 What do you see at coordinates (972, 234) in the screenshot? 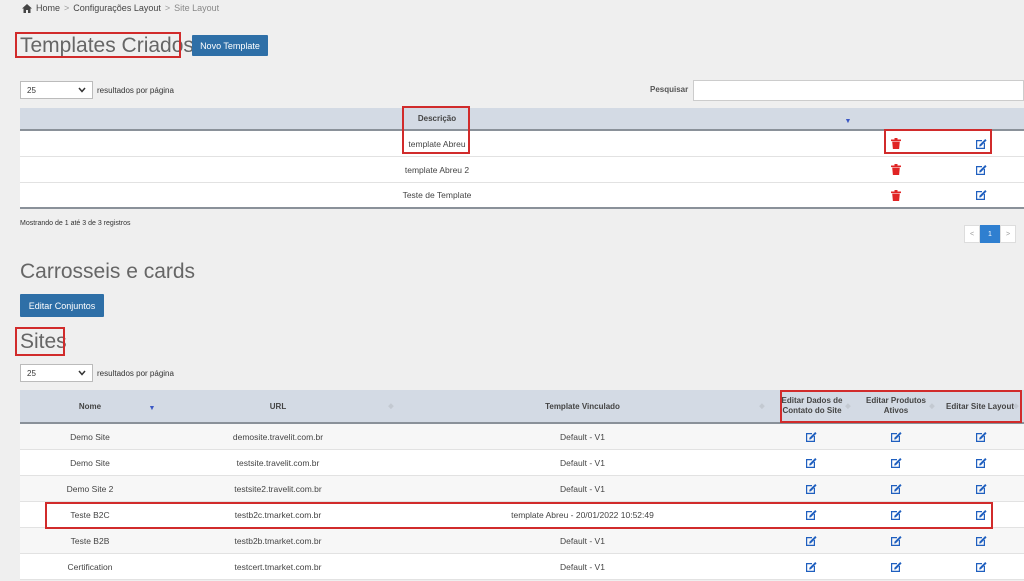
I see `pagination-prev: <` at bounding box center [972, 234].